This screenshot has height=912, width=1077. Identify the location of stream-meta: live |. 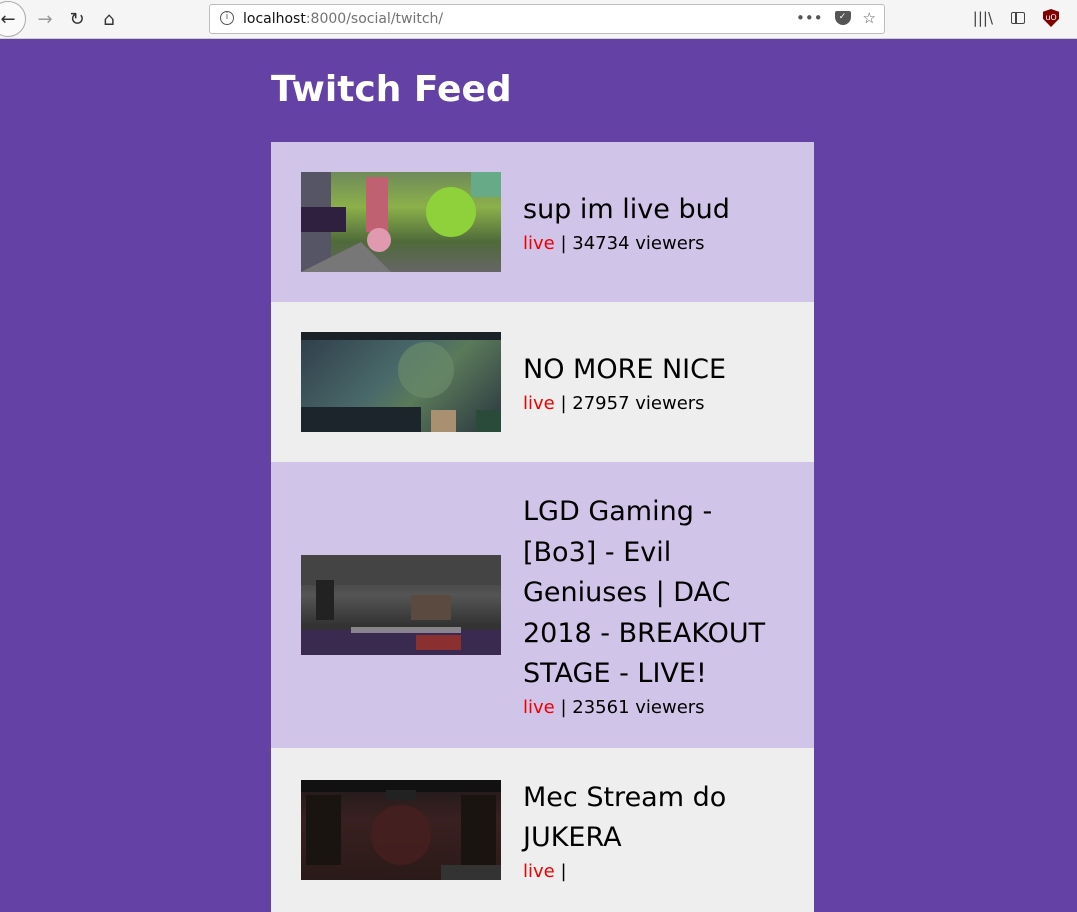
(653, 871).